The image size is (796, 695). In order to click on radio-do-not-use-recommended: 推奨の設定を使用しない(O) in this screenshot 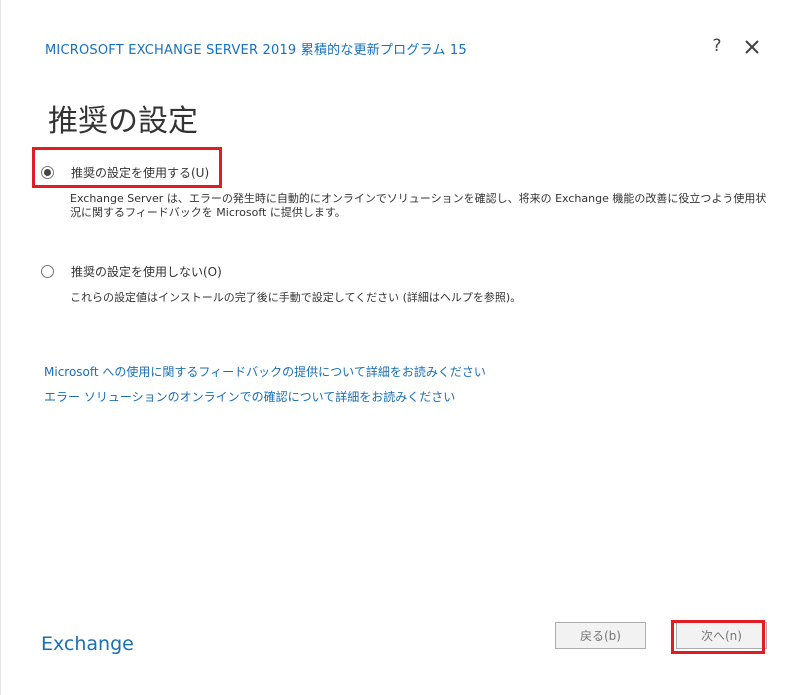, I will do `click(131, 271)`.